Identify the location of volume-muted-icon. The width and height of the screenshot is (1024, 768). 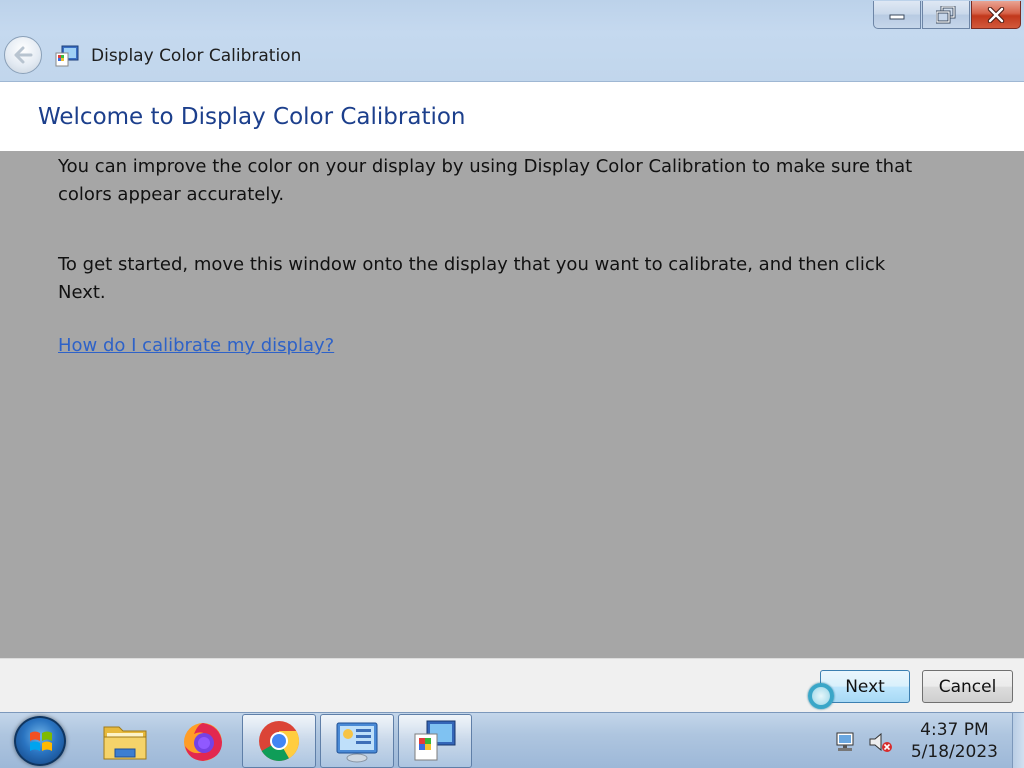
(881, 742).